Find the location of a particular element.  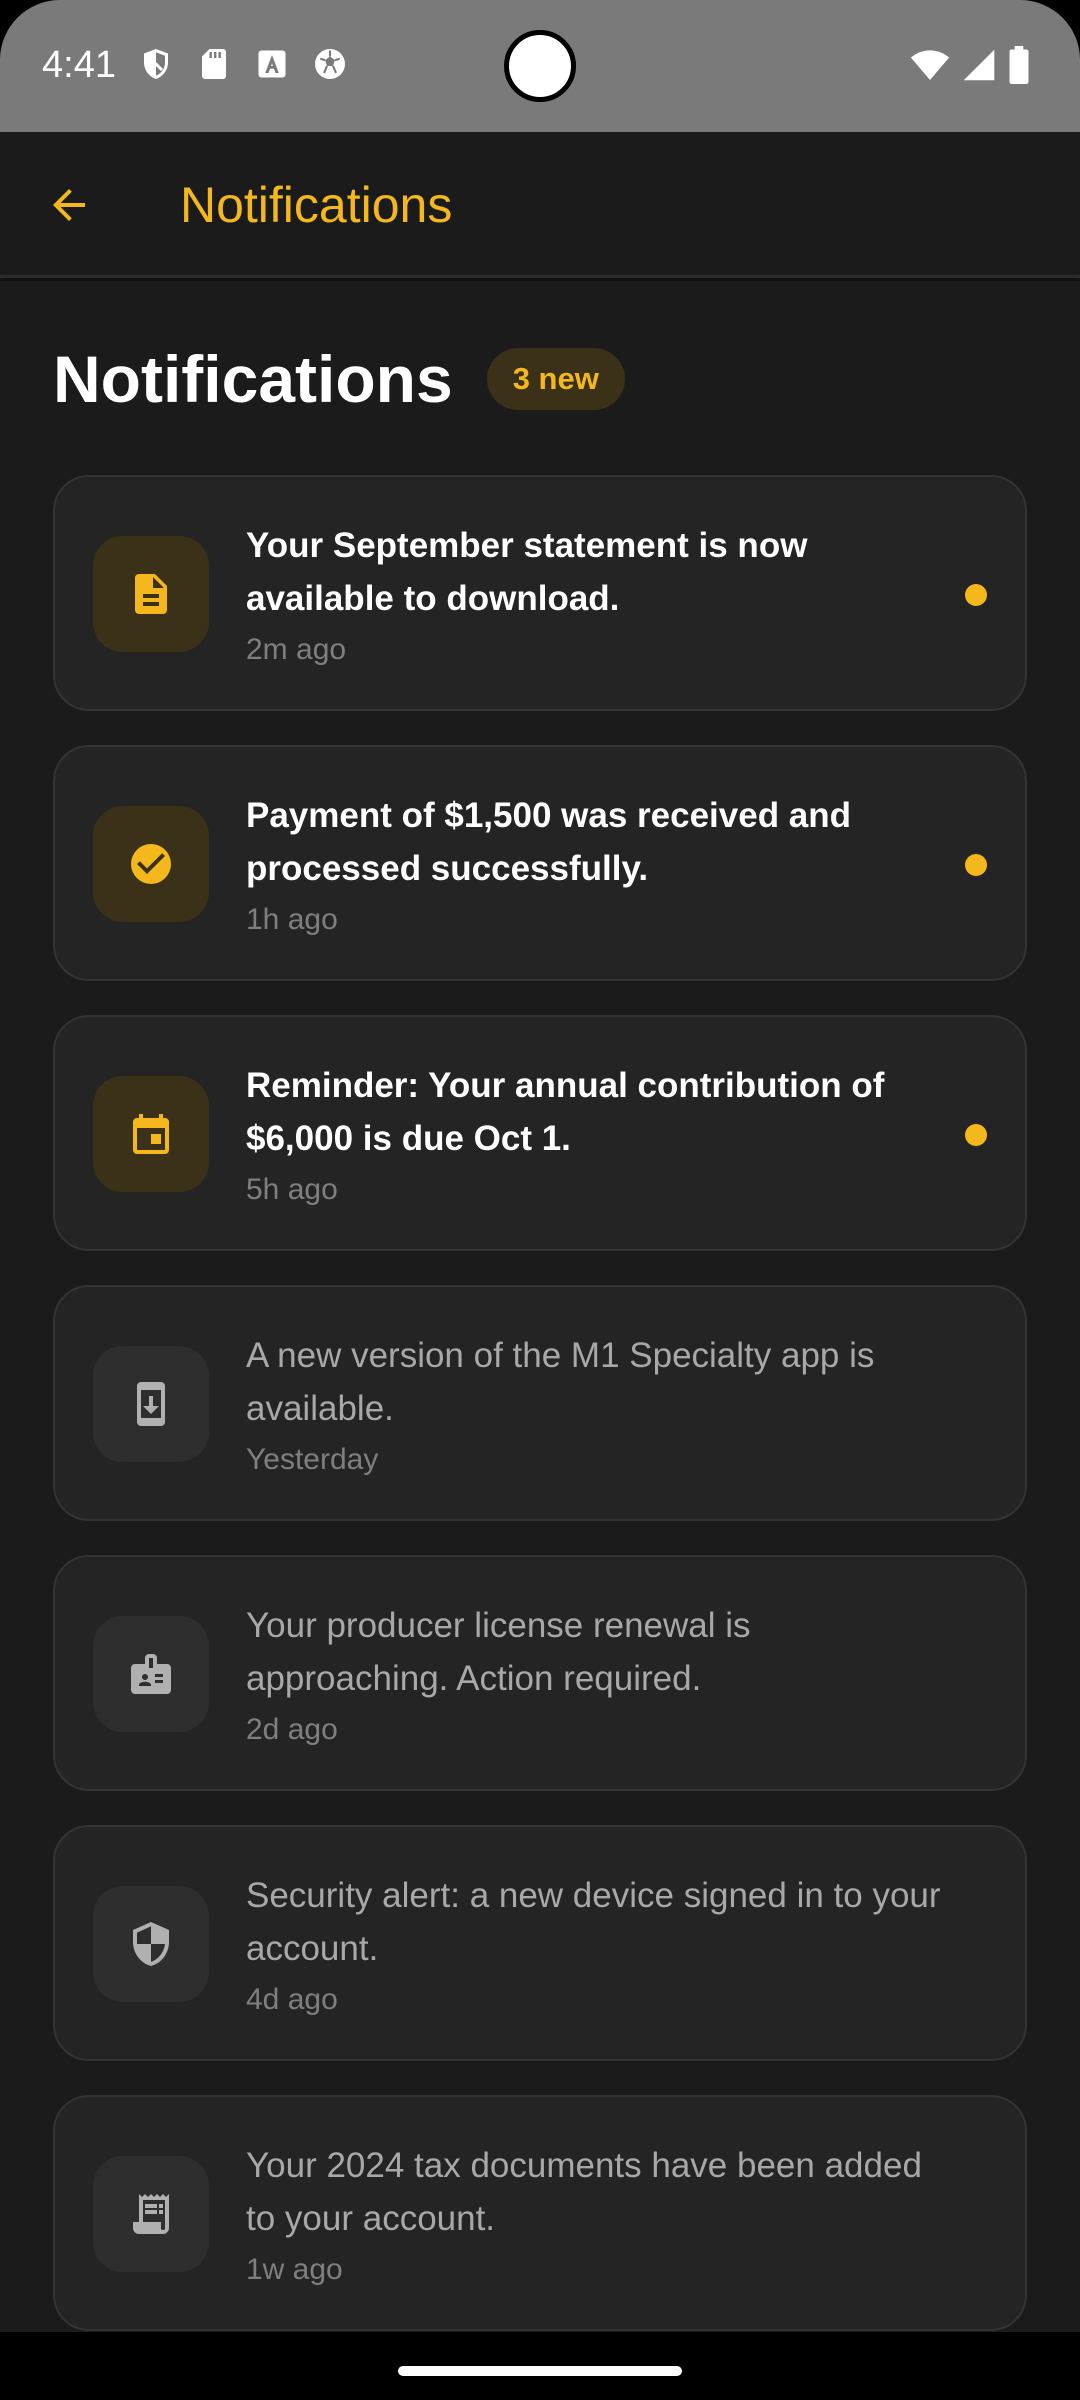

soccer-ball-icon is located at coordinates (330, 64).